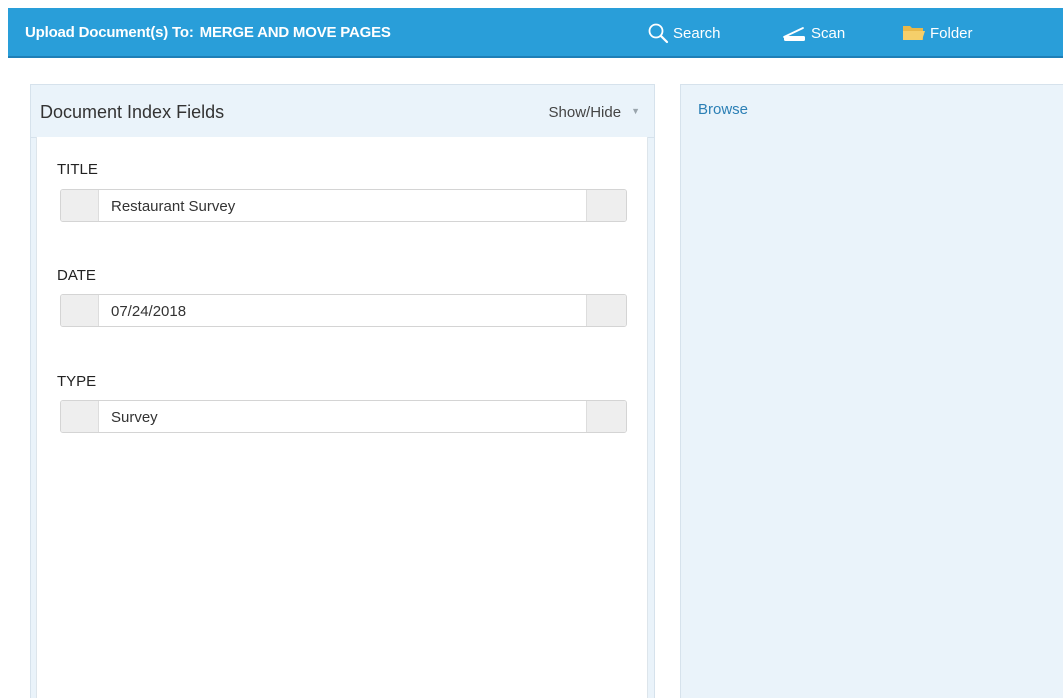  I want to click on date-field-left-addon, so click(80, 310).